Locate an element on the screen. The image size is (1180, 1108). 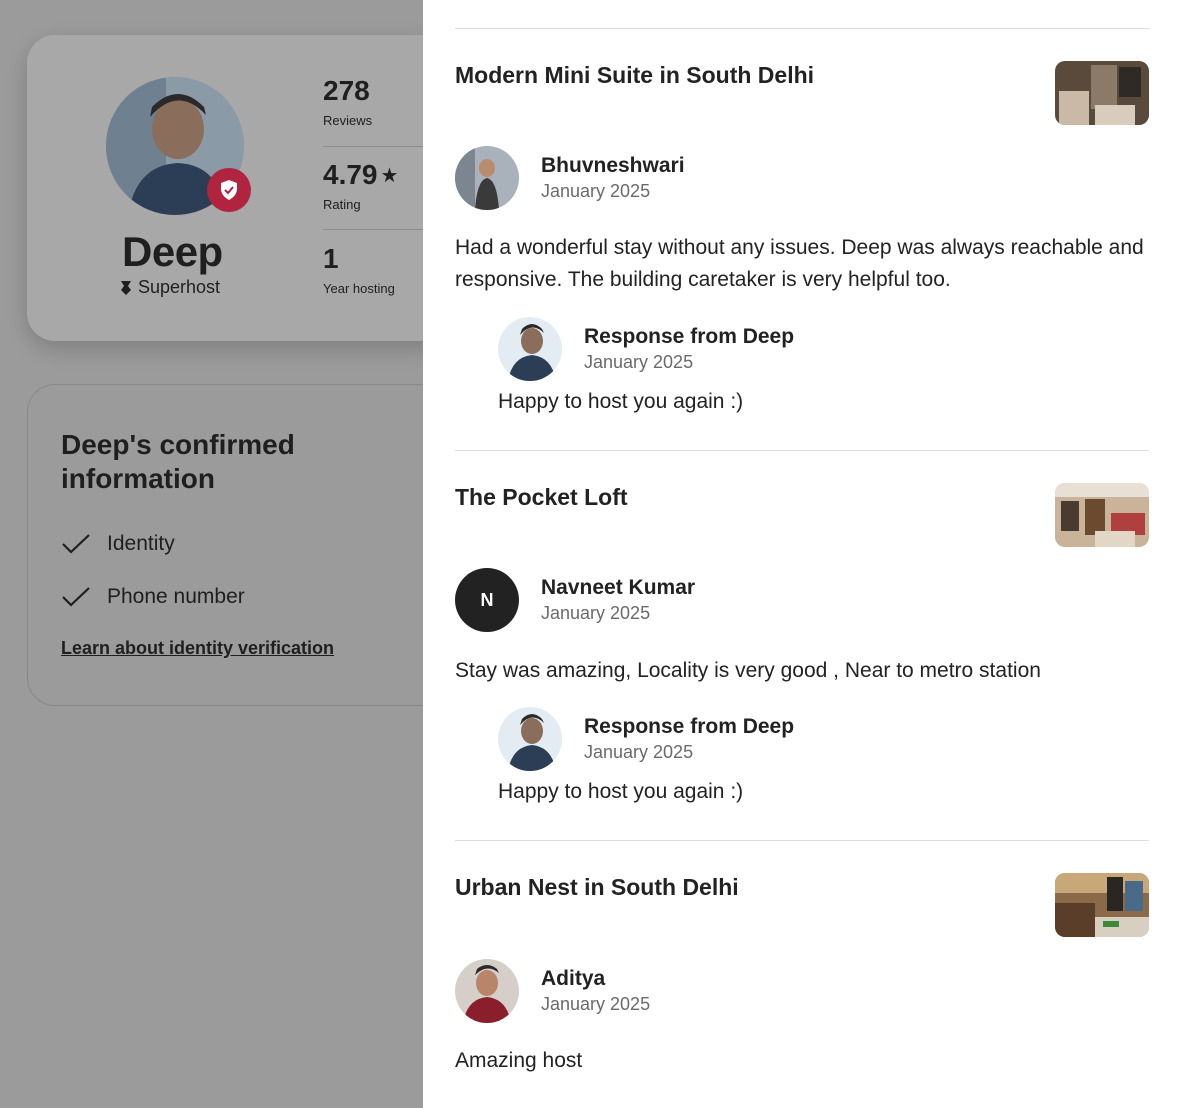
host-name: Deep is located at coordinates (172, 251).